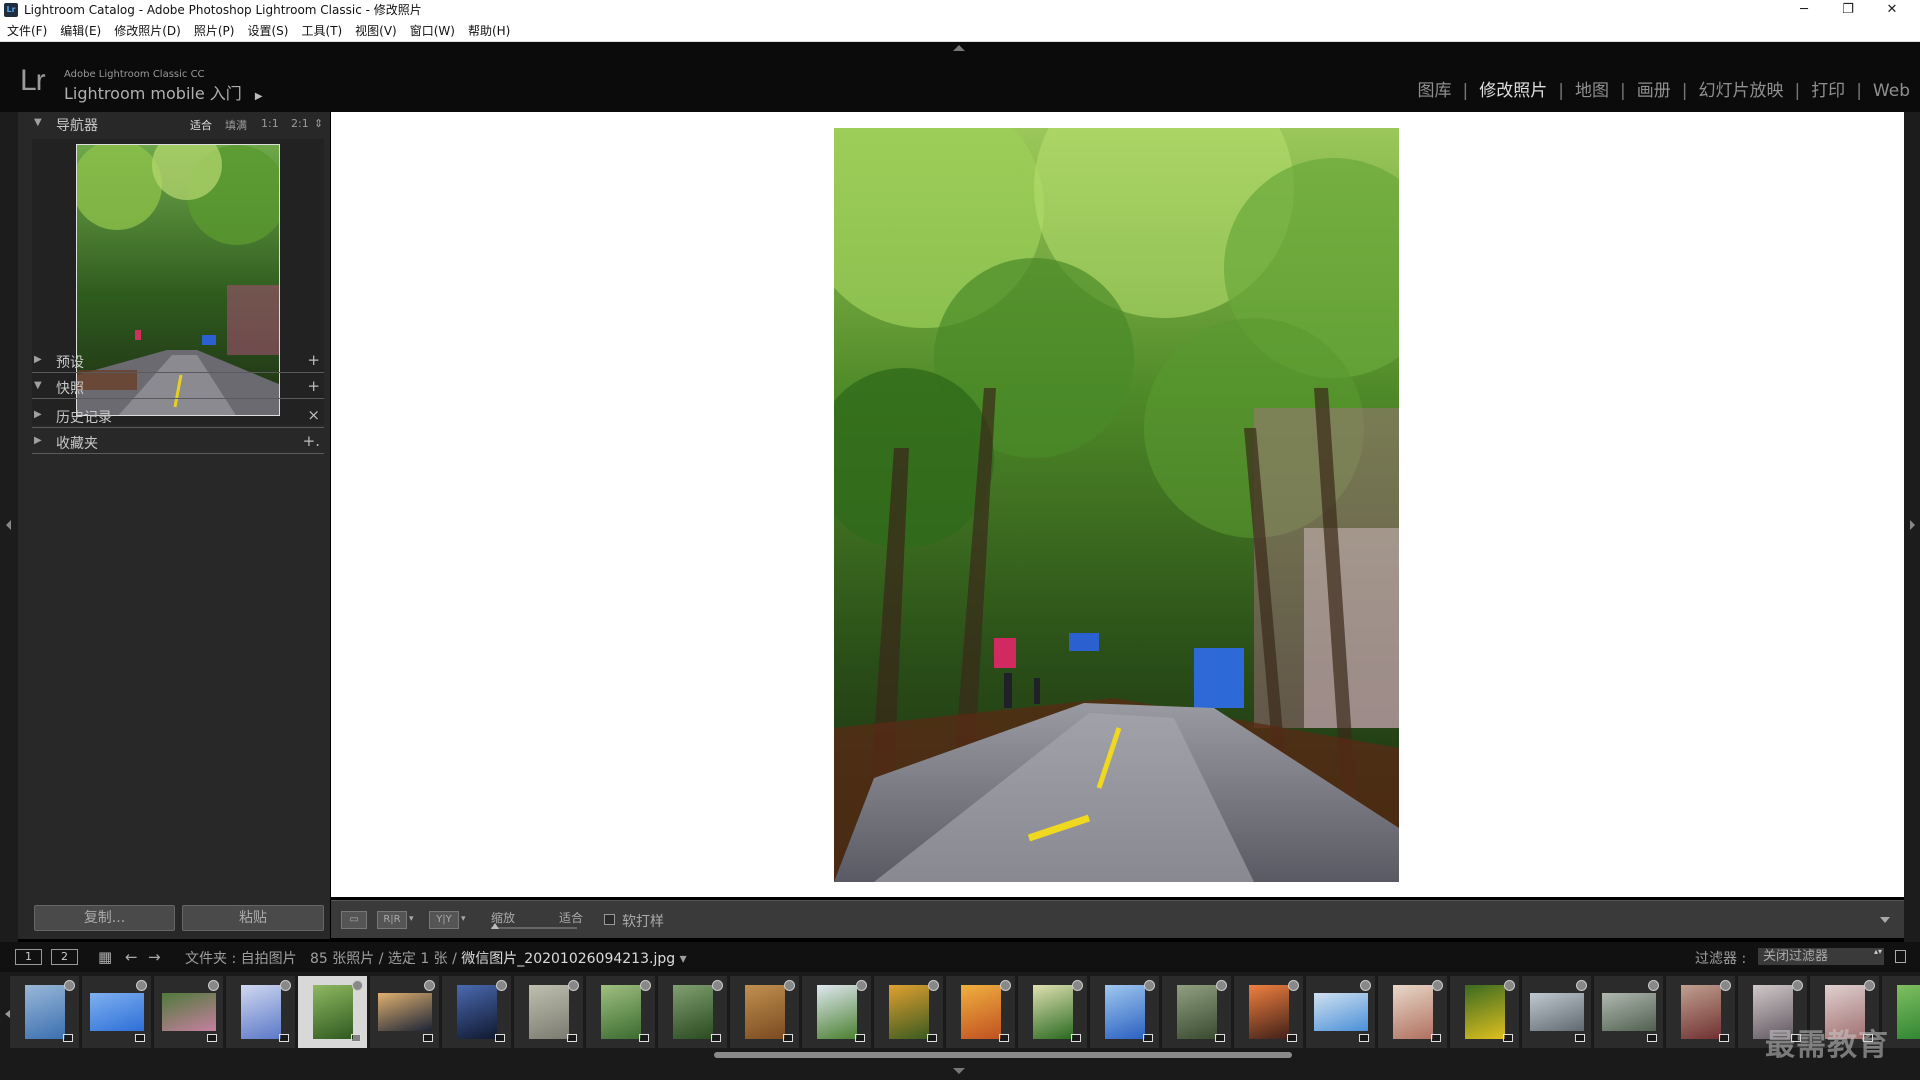 This screenshot has width=1920, height=1080. What do you see at coordinates (392, 920) in the screenshot?
I see `before-after-view-icon: R|R` at bounding box center [392, 920].